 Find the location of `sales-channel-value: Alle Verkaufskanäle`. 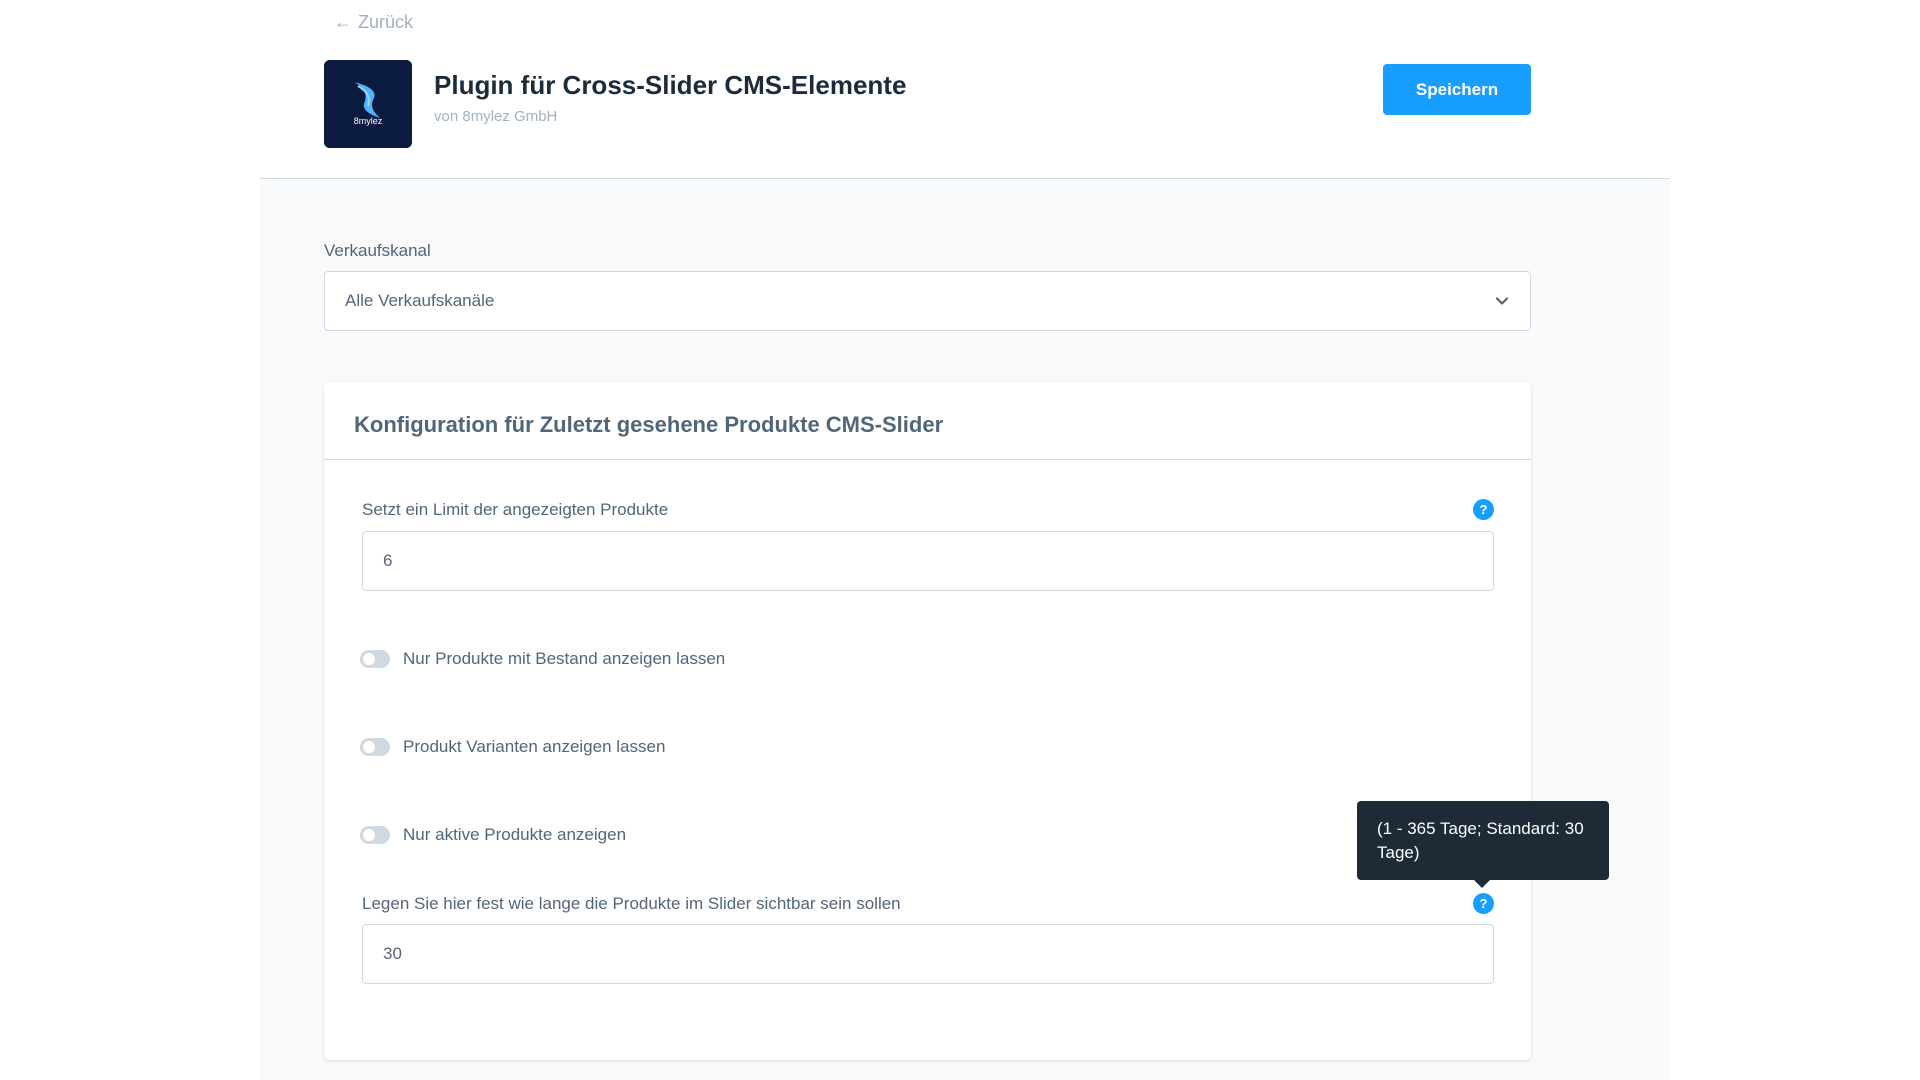

sales-channel-value: Alle Verkaufskanäle is located at coordinates (420, 300).